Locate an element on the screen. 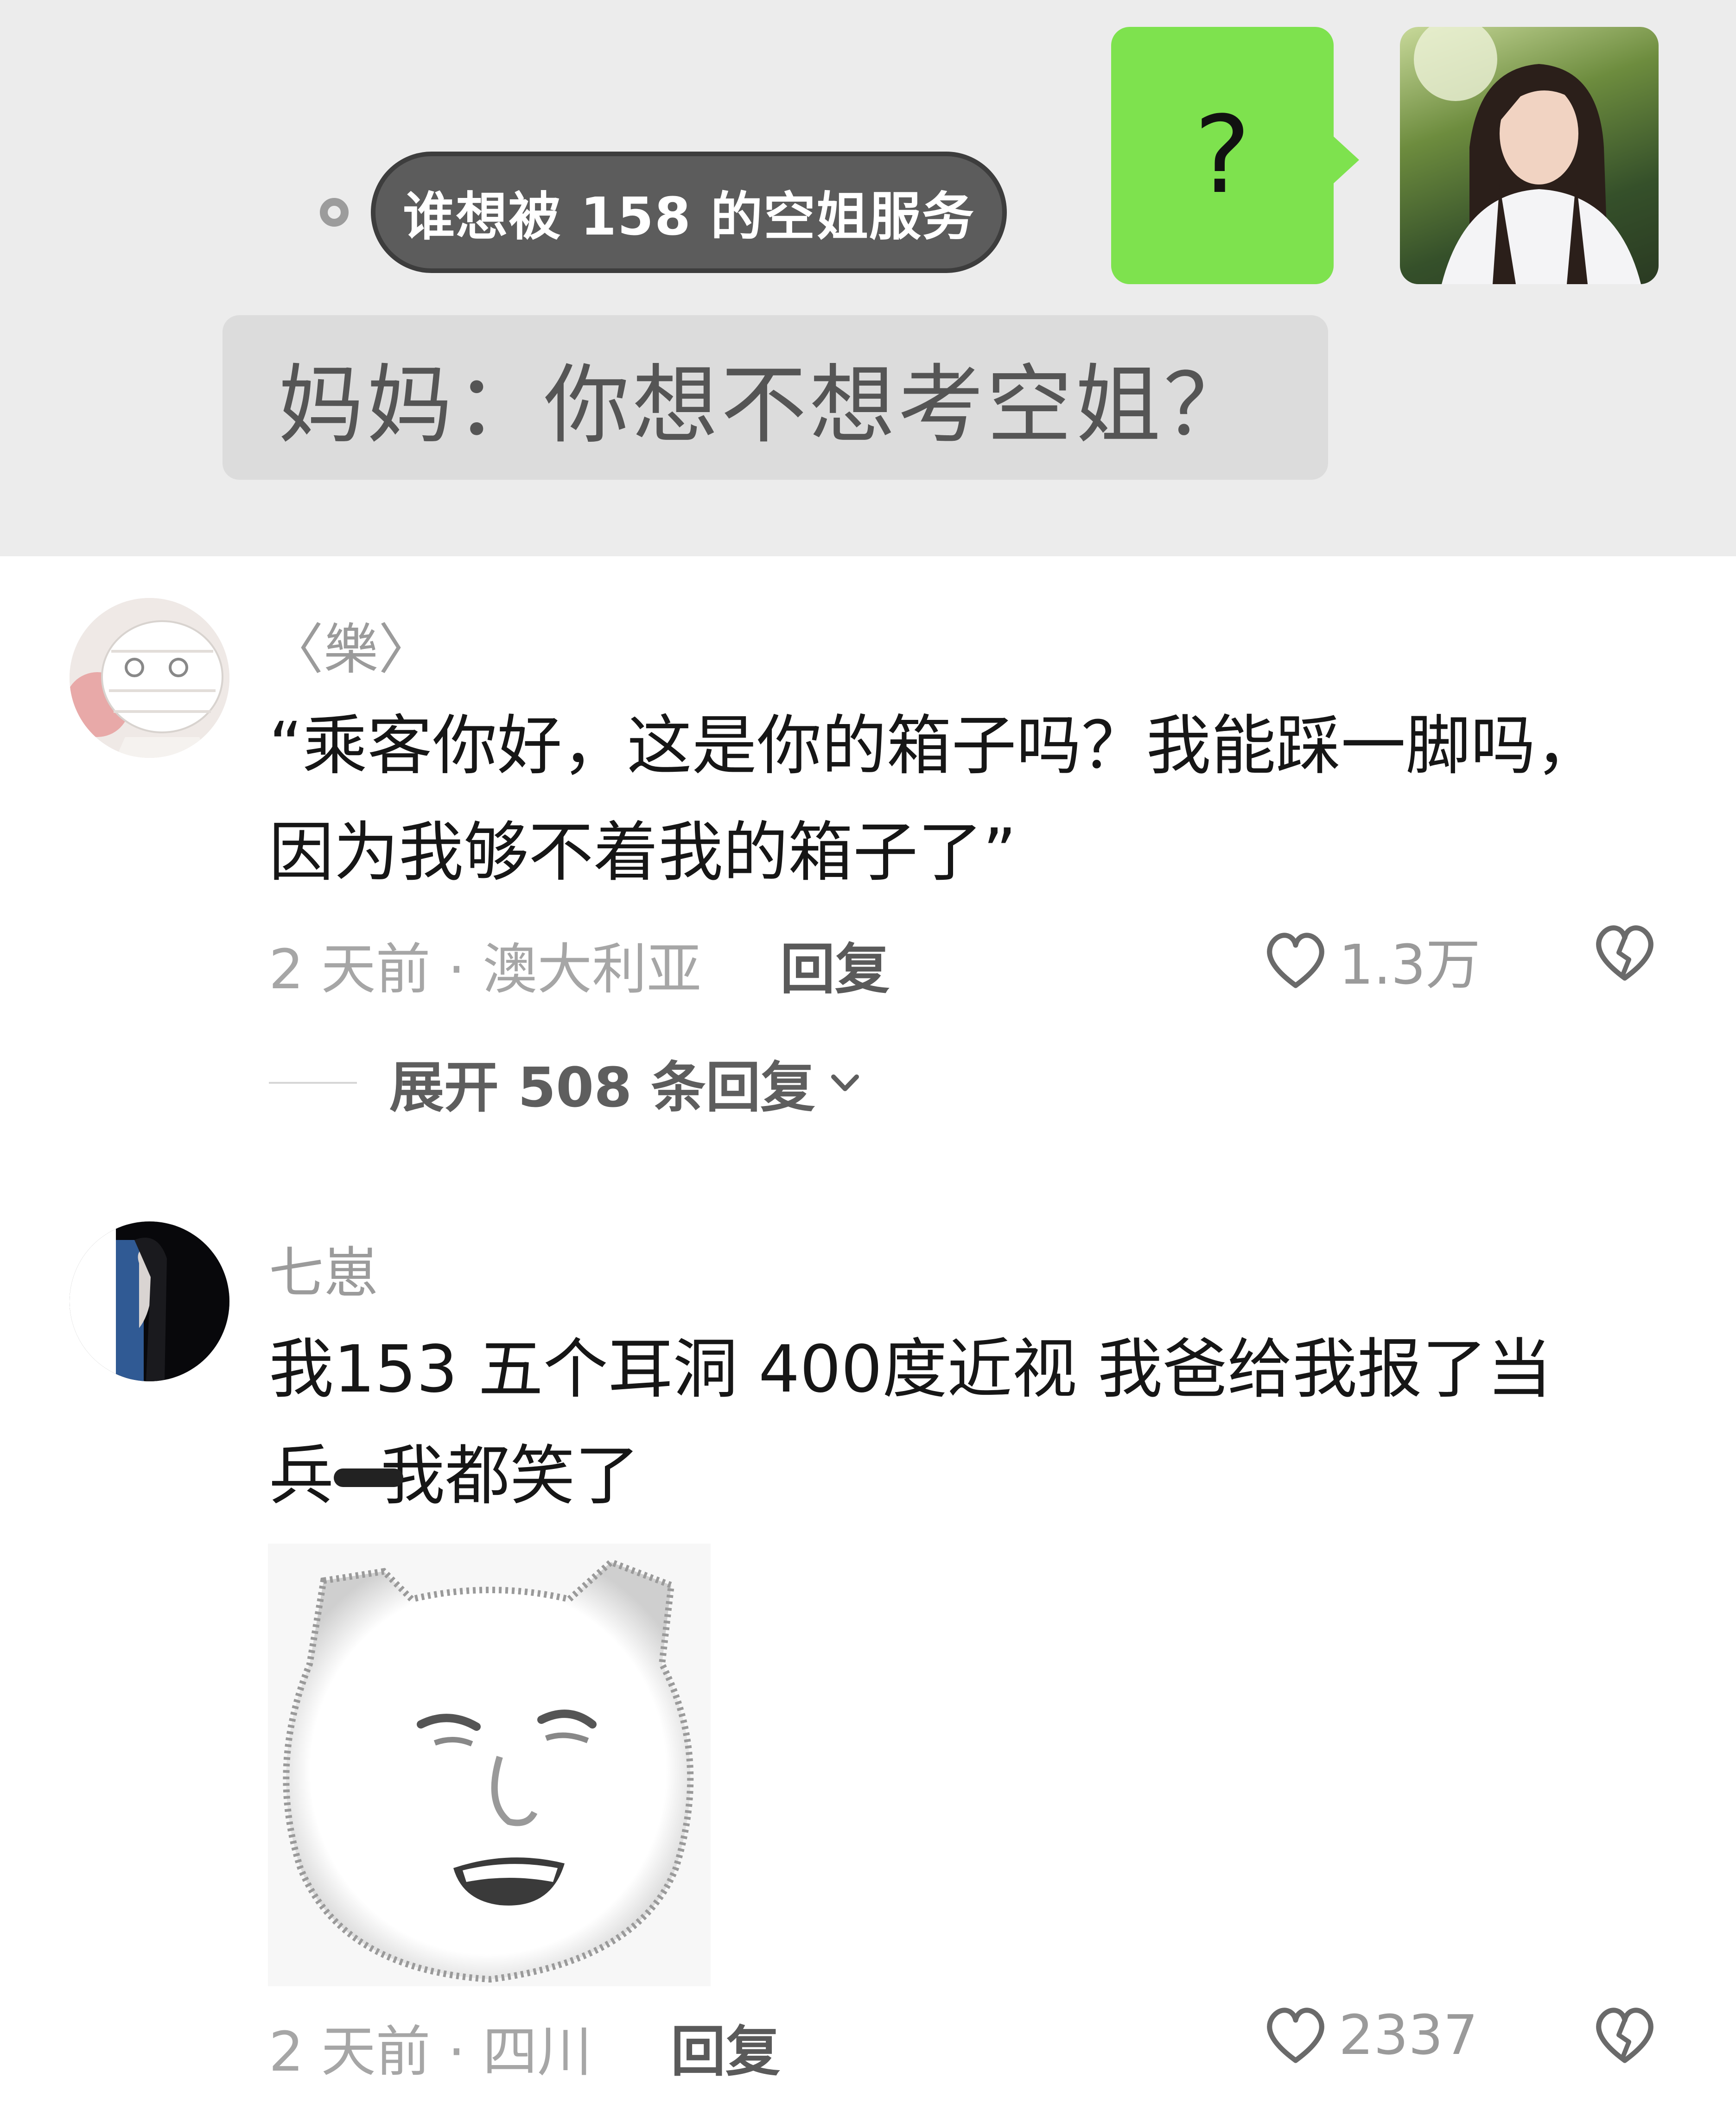 The height and width of the screenshot is (2123, 1736). chevron-down-icon is located at coordinates (845, 1083).